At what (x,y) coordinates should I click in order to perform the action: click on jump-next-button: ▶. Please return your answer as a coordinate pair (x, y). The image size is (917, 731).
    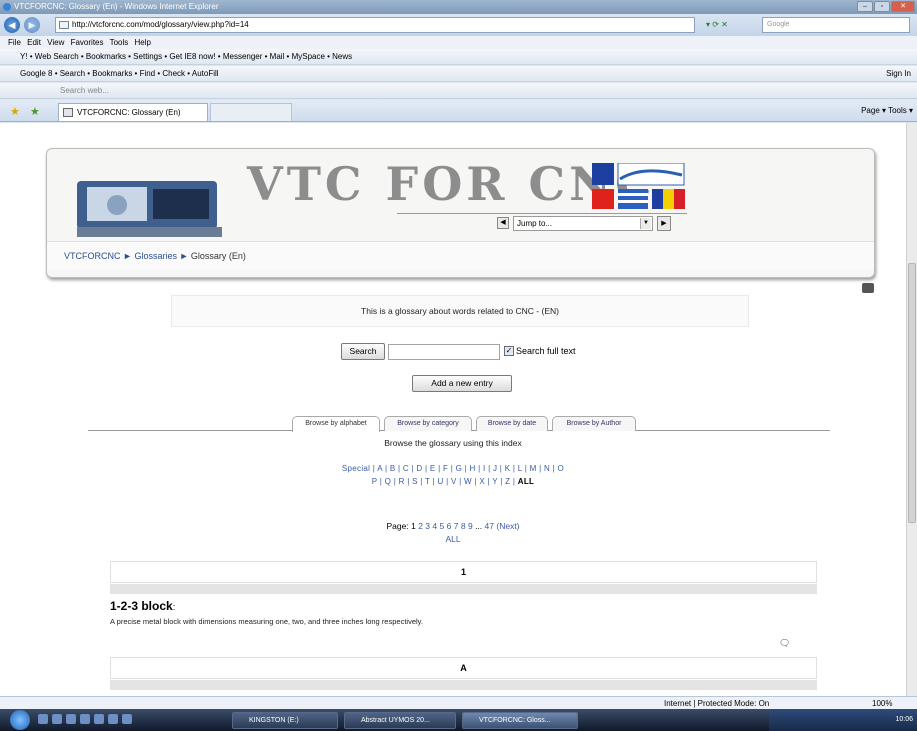
    Looking at the image, I should click on (664, 223).